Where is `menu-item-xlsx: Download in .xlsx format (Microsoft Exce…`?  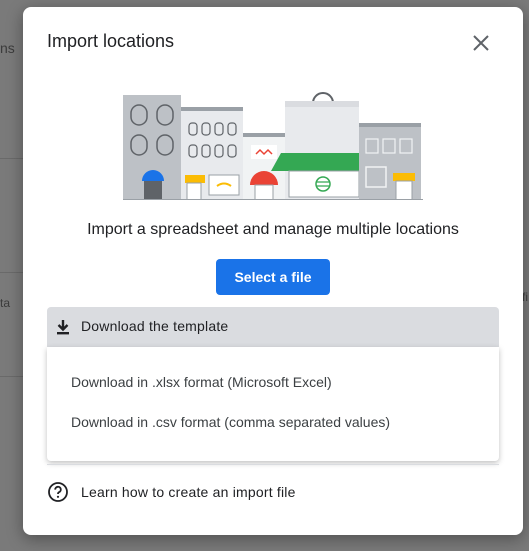 menu-item-xlsx: Download in .xlsx format (Microsoft Exce… is located at coordinates (273, 382).